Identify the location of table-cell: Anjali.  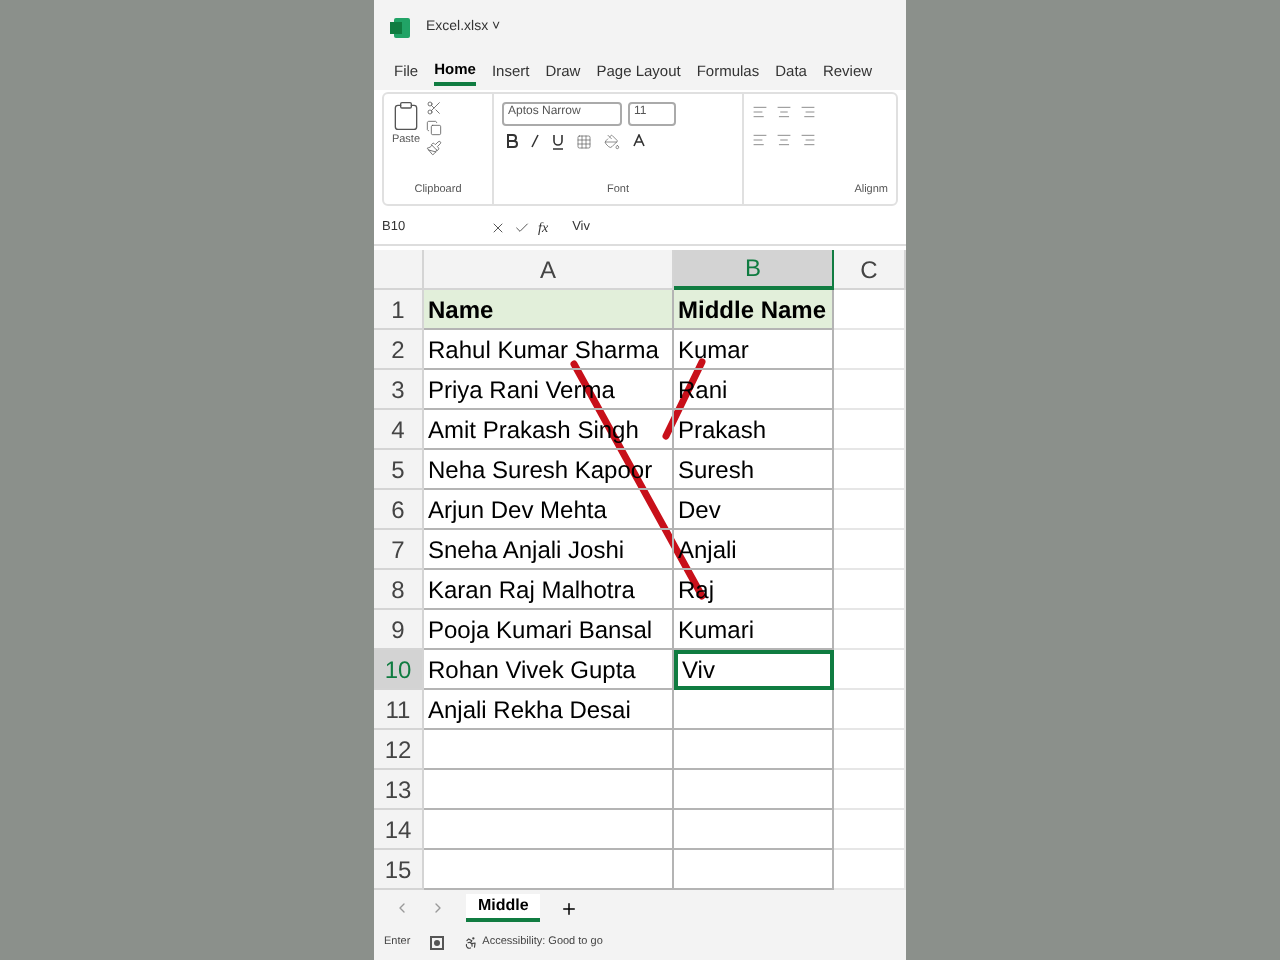
(754, 550).